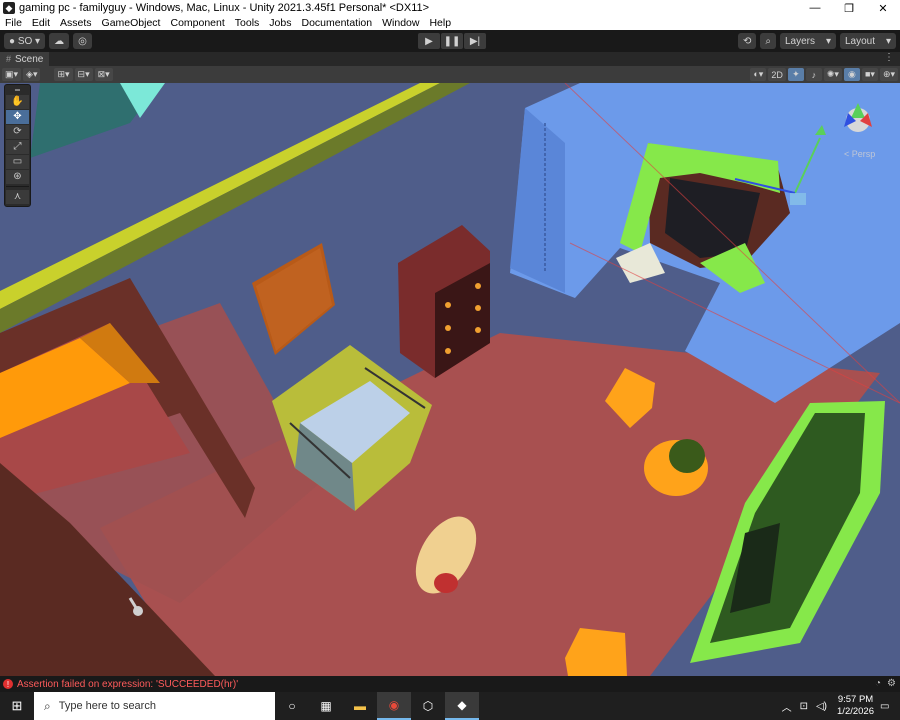  I want to click on move-tool-button: ✥, so click(17, 116).